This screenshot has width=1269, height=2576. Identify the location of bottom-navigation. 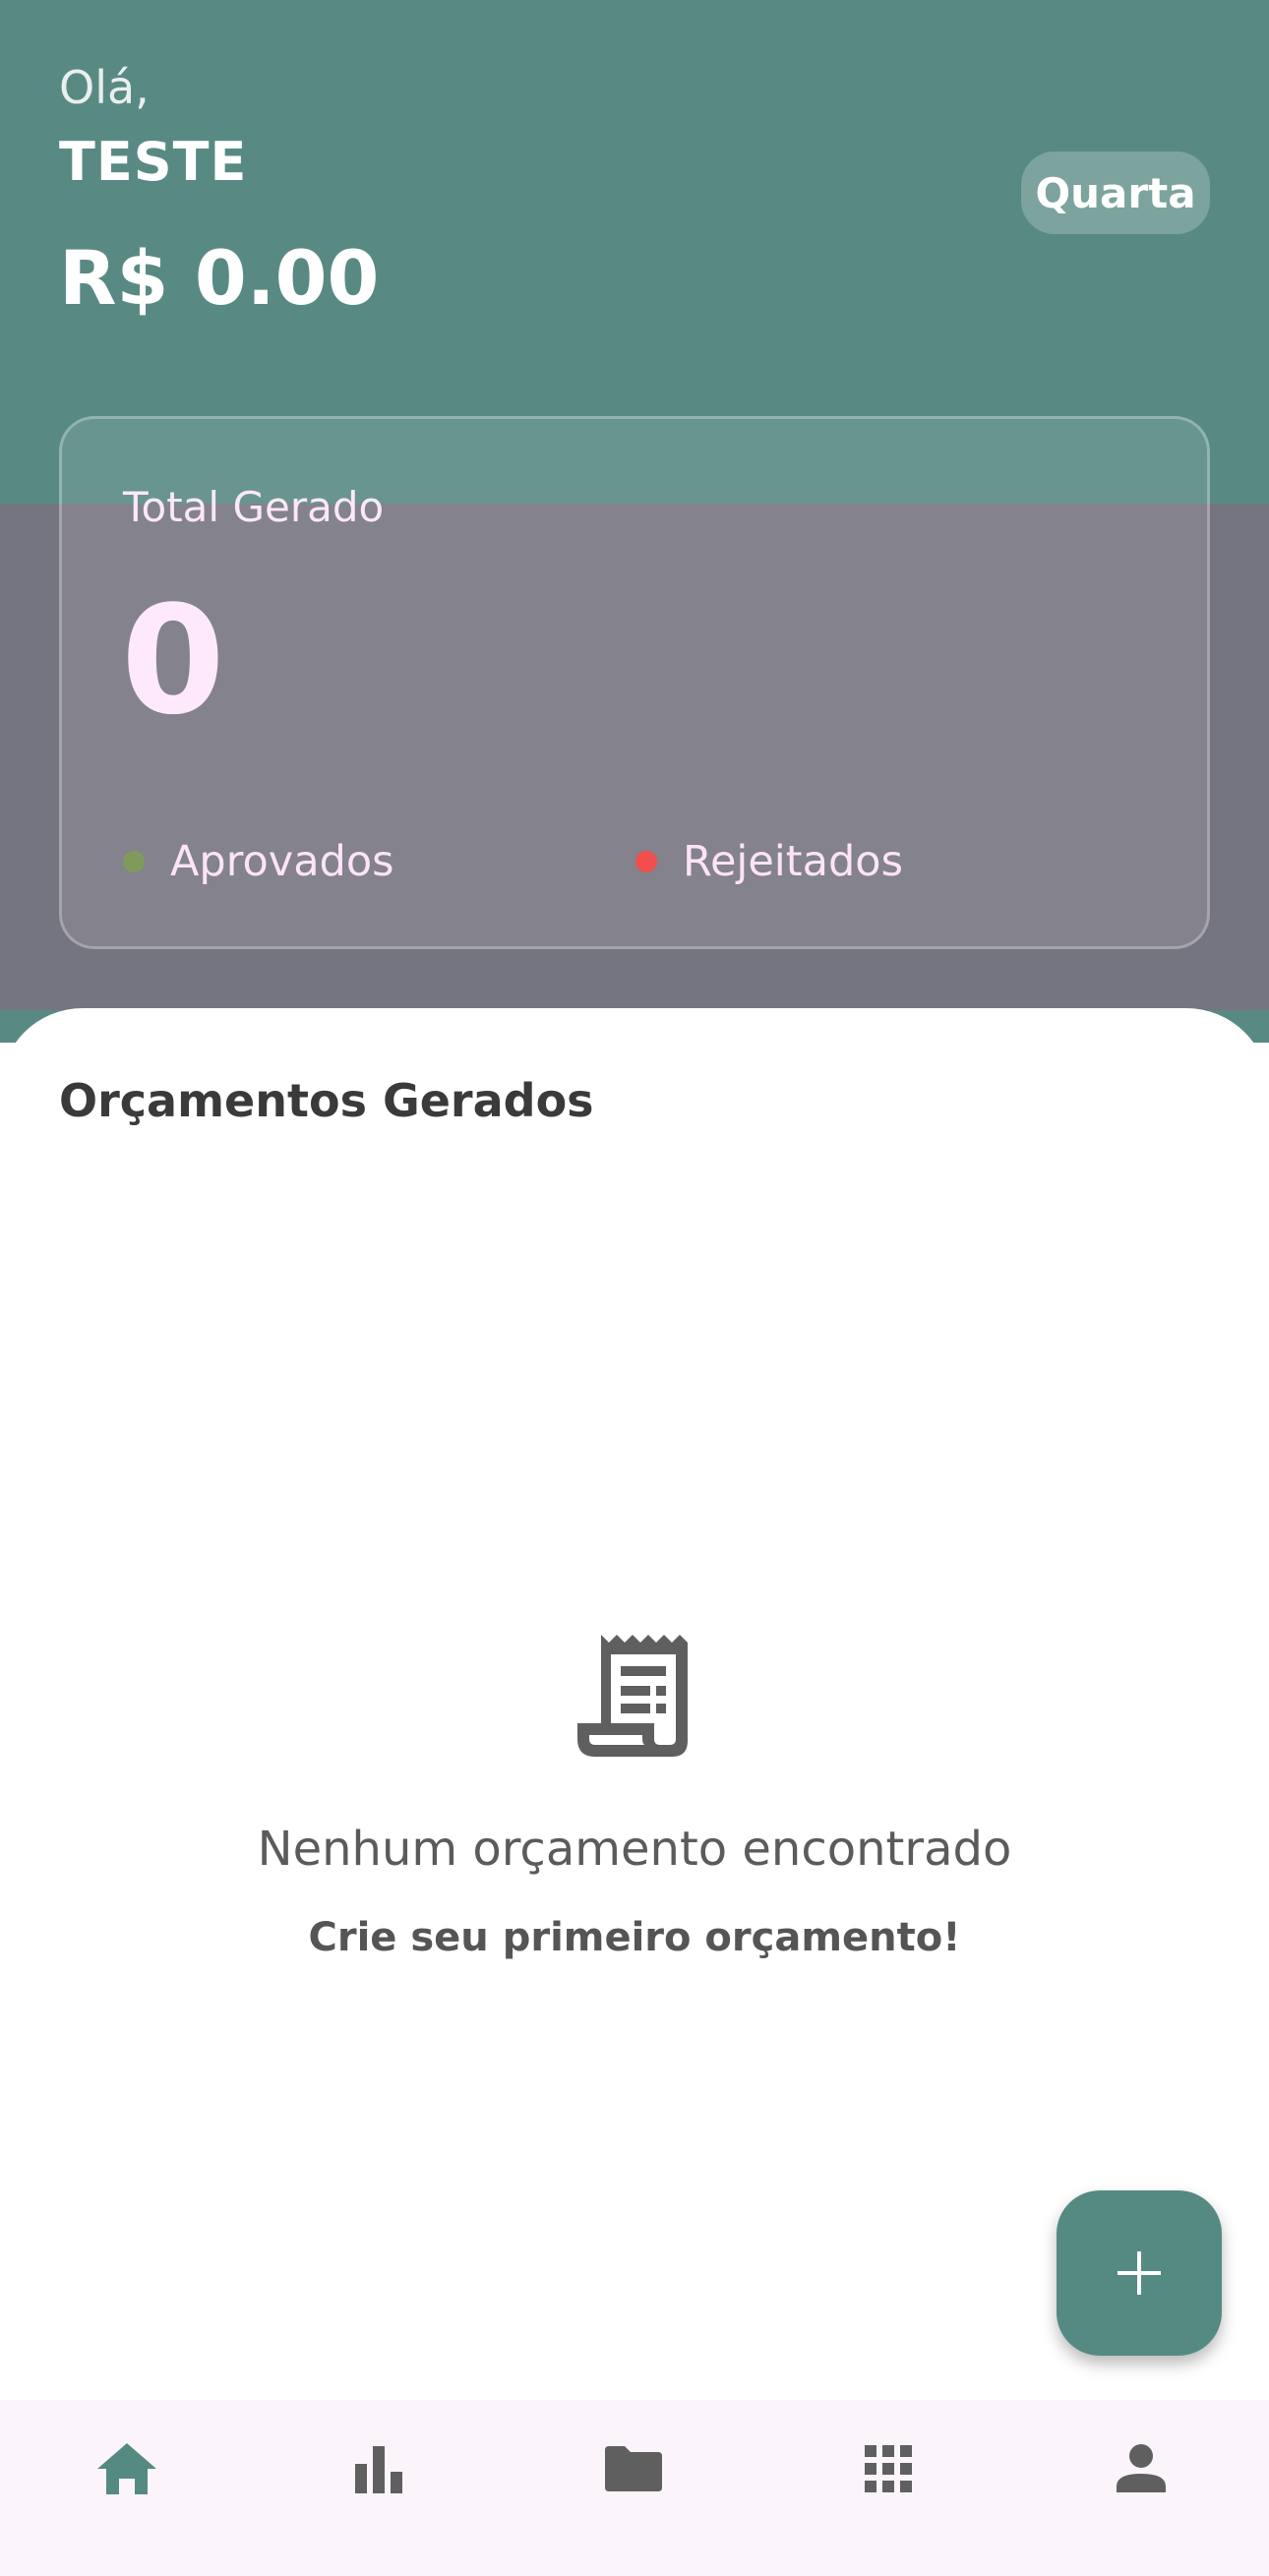
(634, 2488).